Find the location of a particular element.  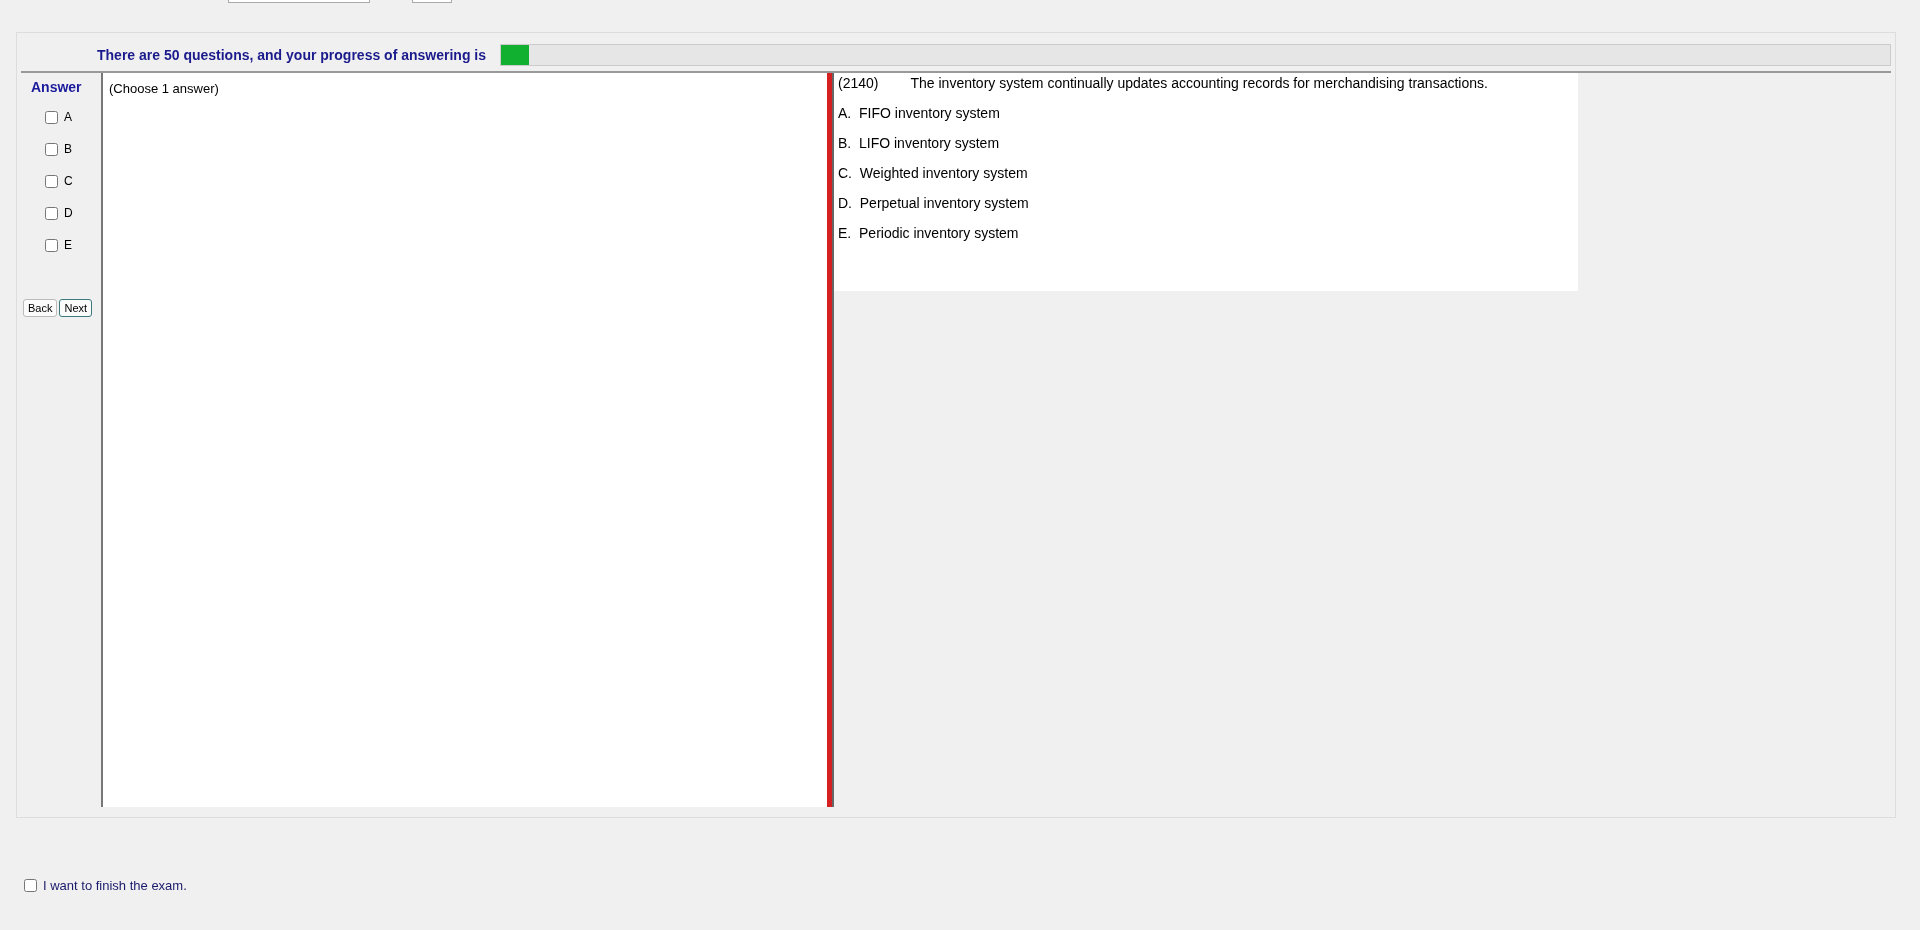

answer-heading: Answer is located at coordinates (57, 87).